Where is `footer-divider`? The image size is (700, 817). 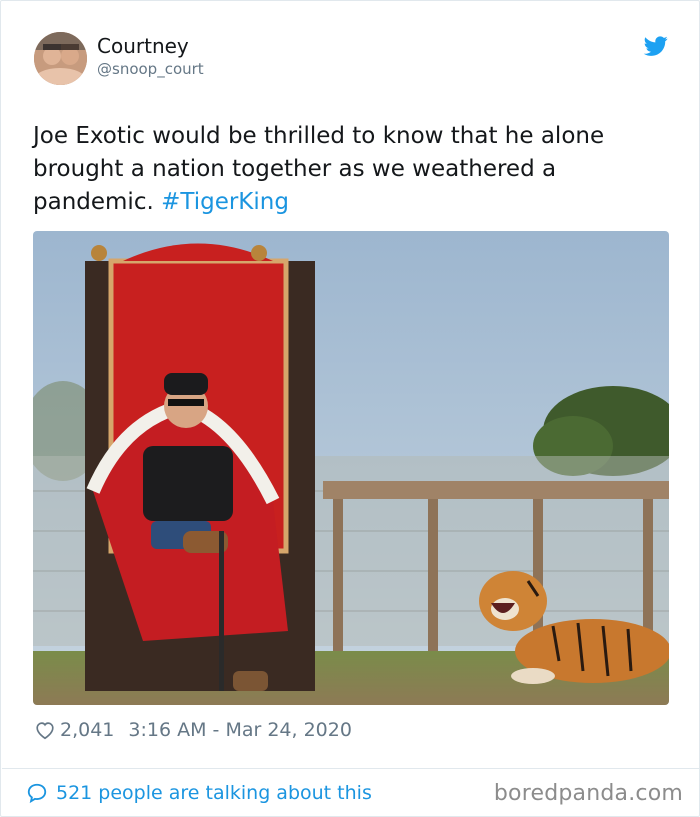 footer-divider is located at coordinates (351, 768).